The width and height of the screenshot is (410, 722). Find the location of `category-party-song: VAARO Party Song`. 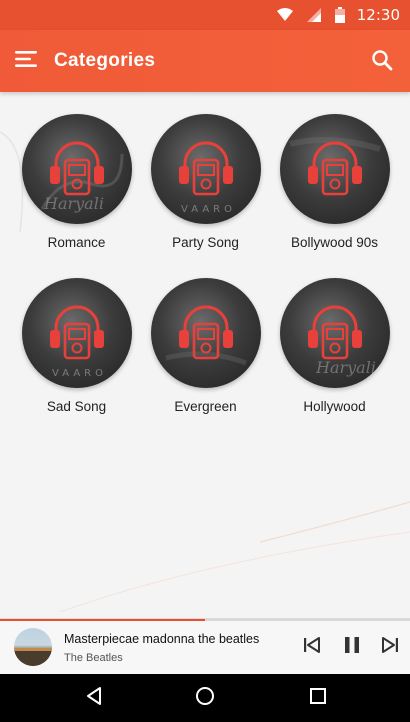

category-party-song: VAARO Party Song is located at coordinates (205, 191).